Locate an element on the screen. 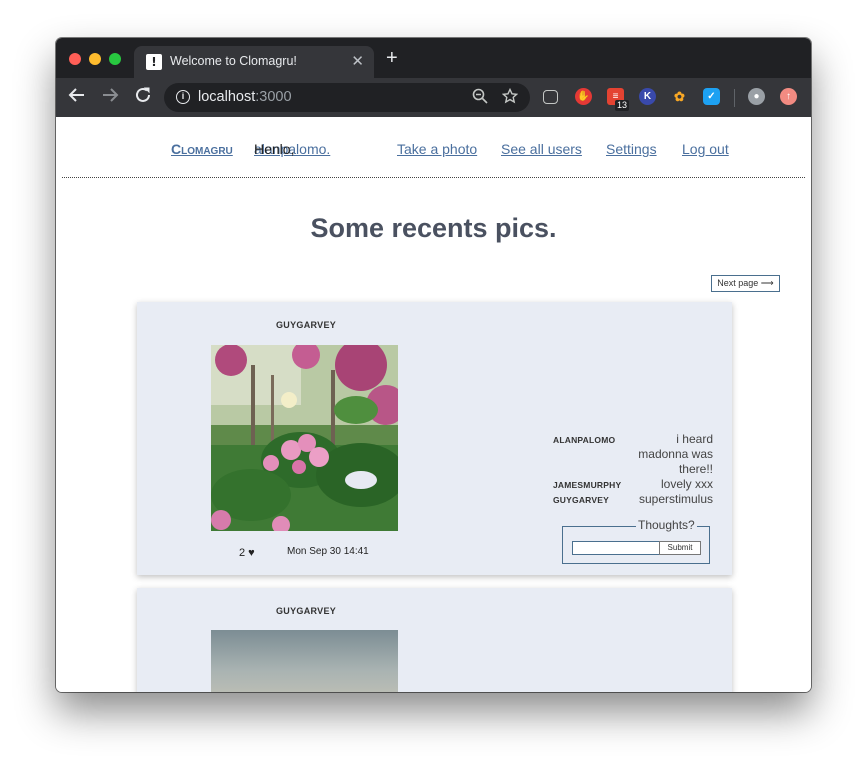 The image size is (867, 766). greeting-prefix: Henlo, is located at coordinates (274, 149).